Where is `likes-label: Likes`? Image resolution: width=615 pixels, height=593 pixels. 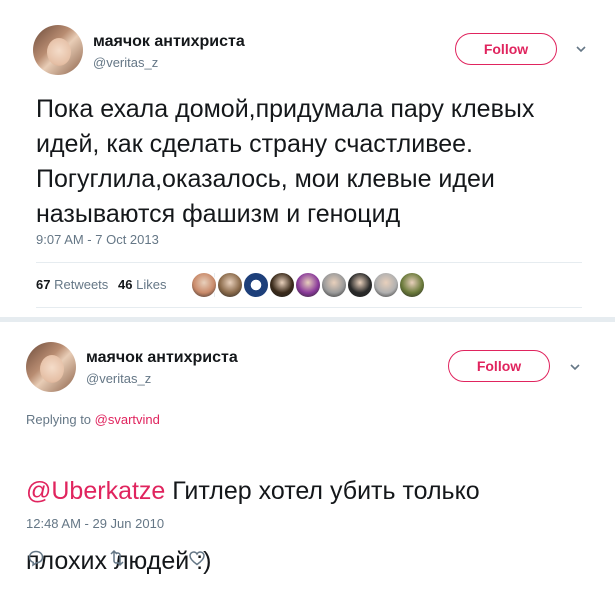
likes-label: Likes is located at coordinates (151, 284).